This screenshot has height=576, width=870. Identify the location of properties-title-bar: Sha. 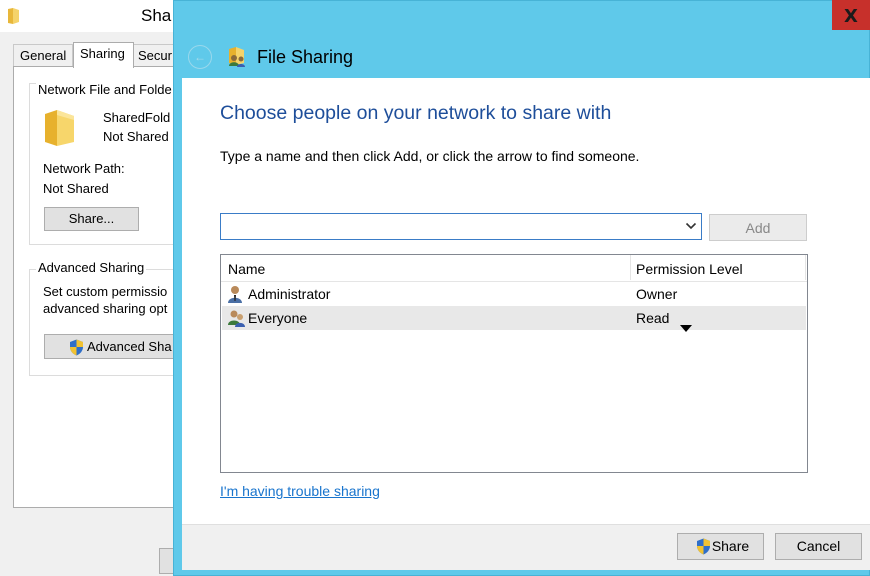
(90, 16).